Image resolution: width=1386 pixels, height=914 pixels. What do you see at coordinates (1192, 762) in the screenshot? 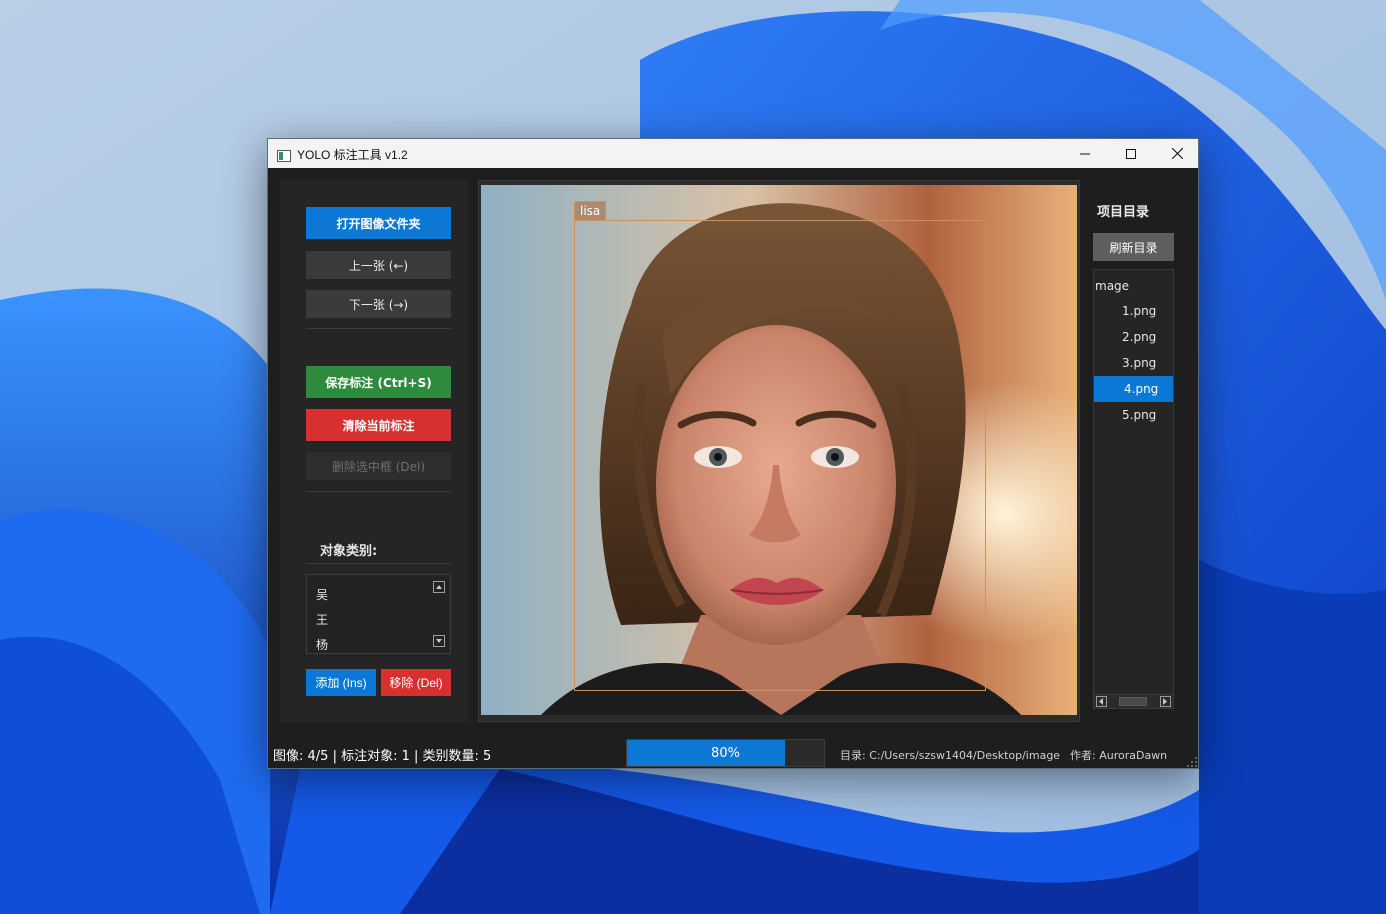
I see `resize-grip-icon` at bounding box center [1192, 762].